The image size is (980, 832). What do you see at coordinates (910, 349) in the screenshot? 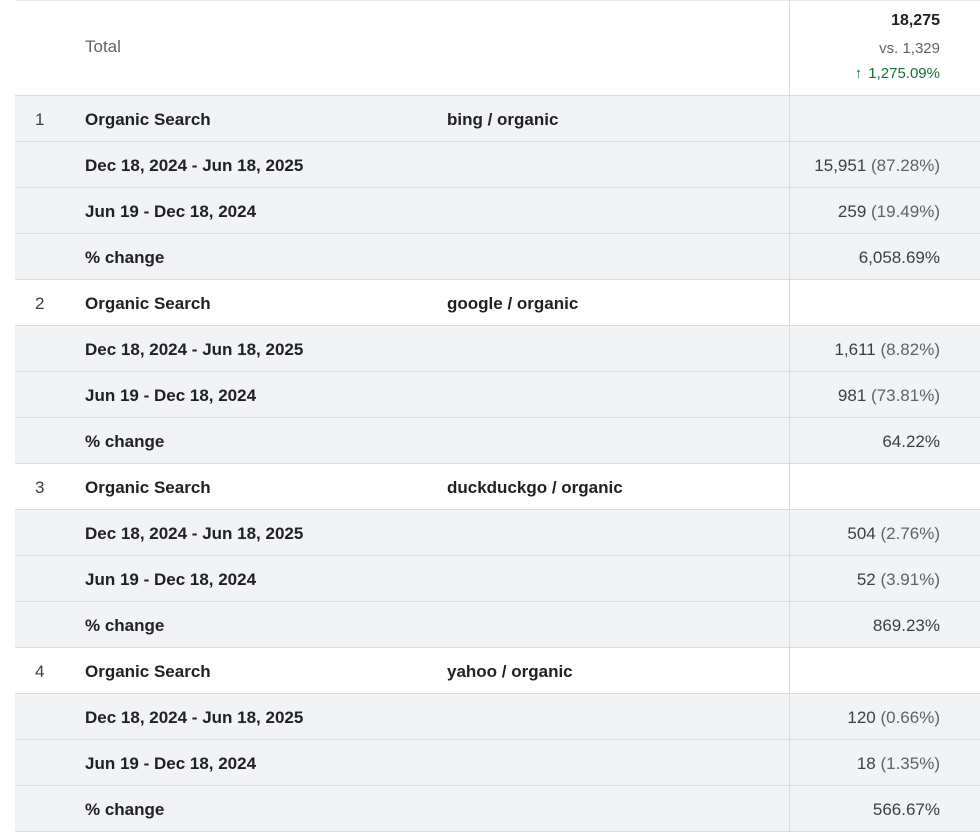
I see `metric-share: (8.82%)` at bounding box center [910, 349].